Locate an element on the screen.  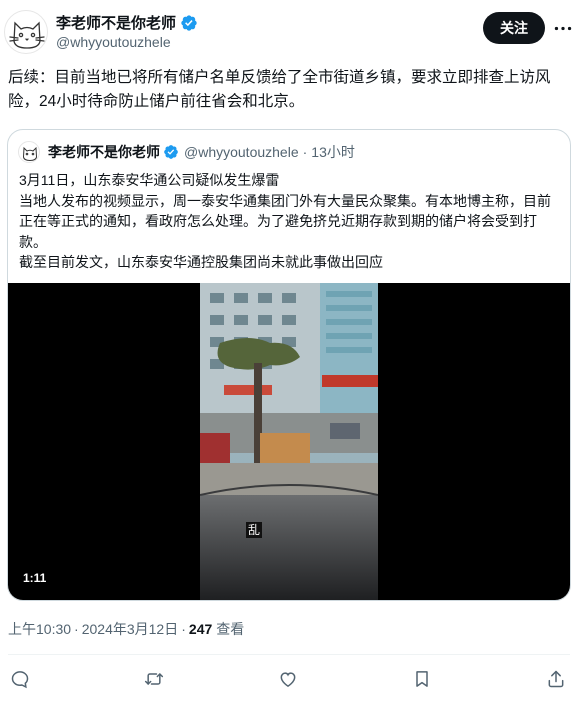
quoted-line-1: 3月11日，山东泰安华通公司疑似发生爆雷 is located at coordinates (149, 180).